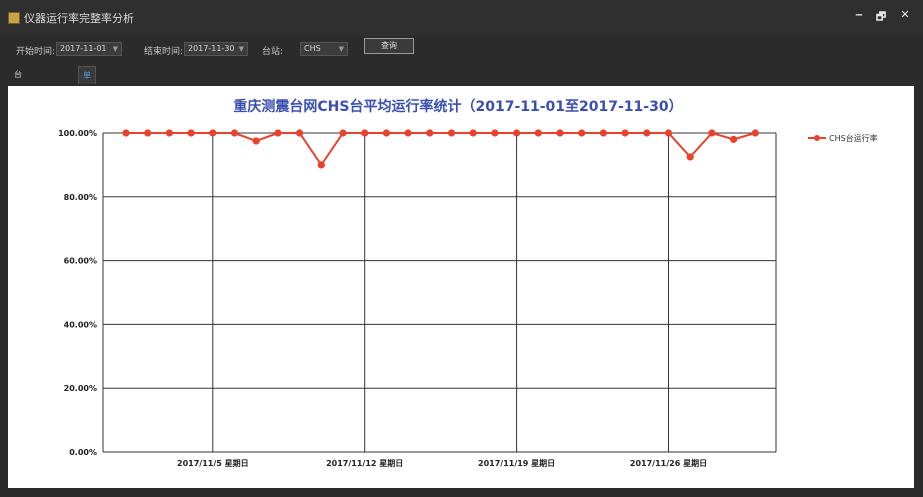 Image resolution: width=923 pixels, height=497 pixels. I want to click on chart-title: 重庆测震台网CHS台平均运行率统计（2017-11-01至2017-11-30）, so click(457, 106).